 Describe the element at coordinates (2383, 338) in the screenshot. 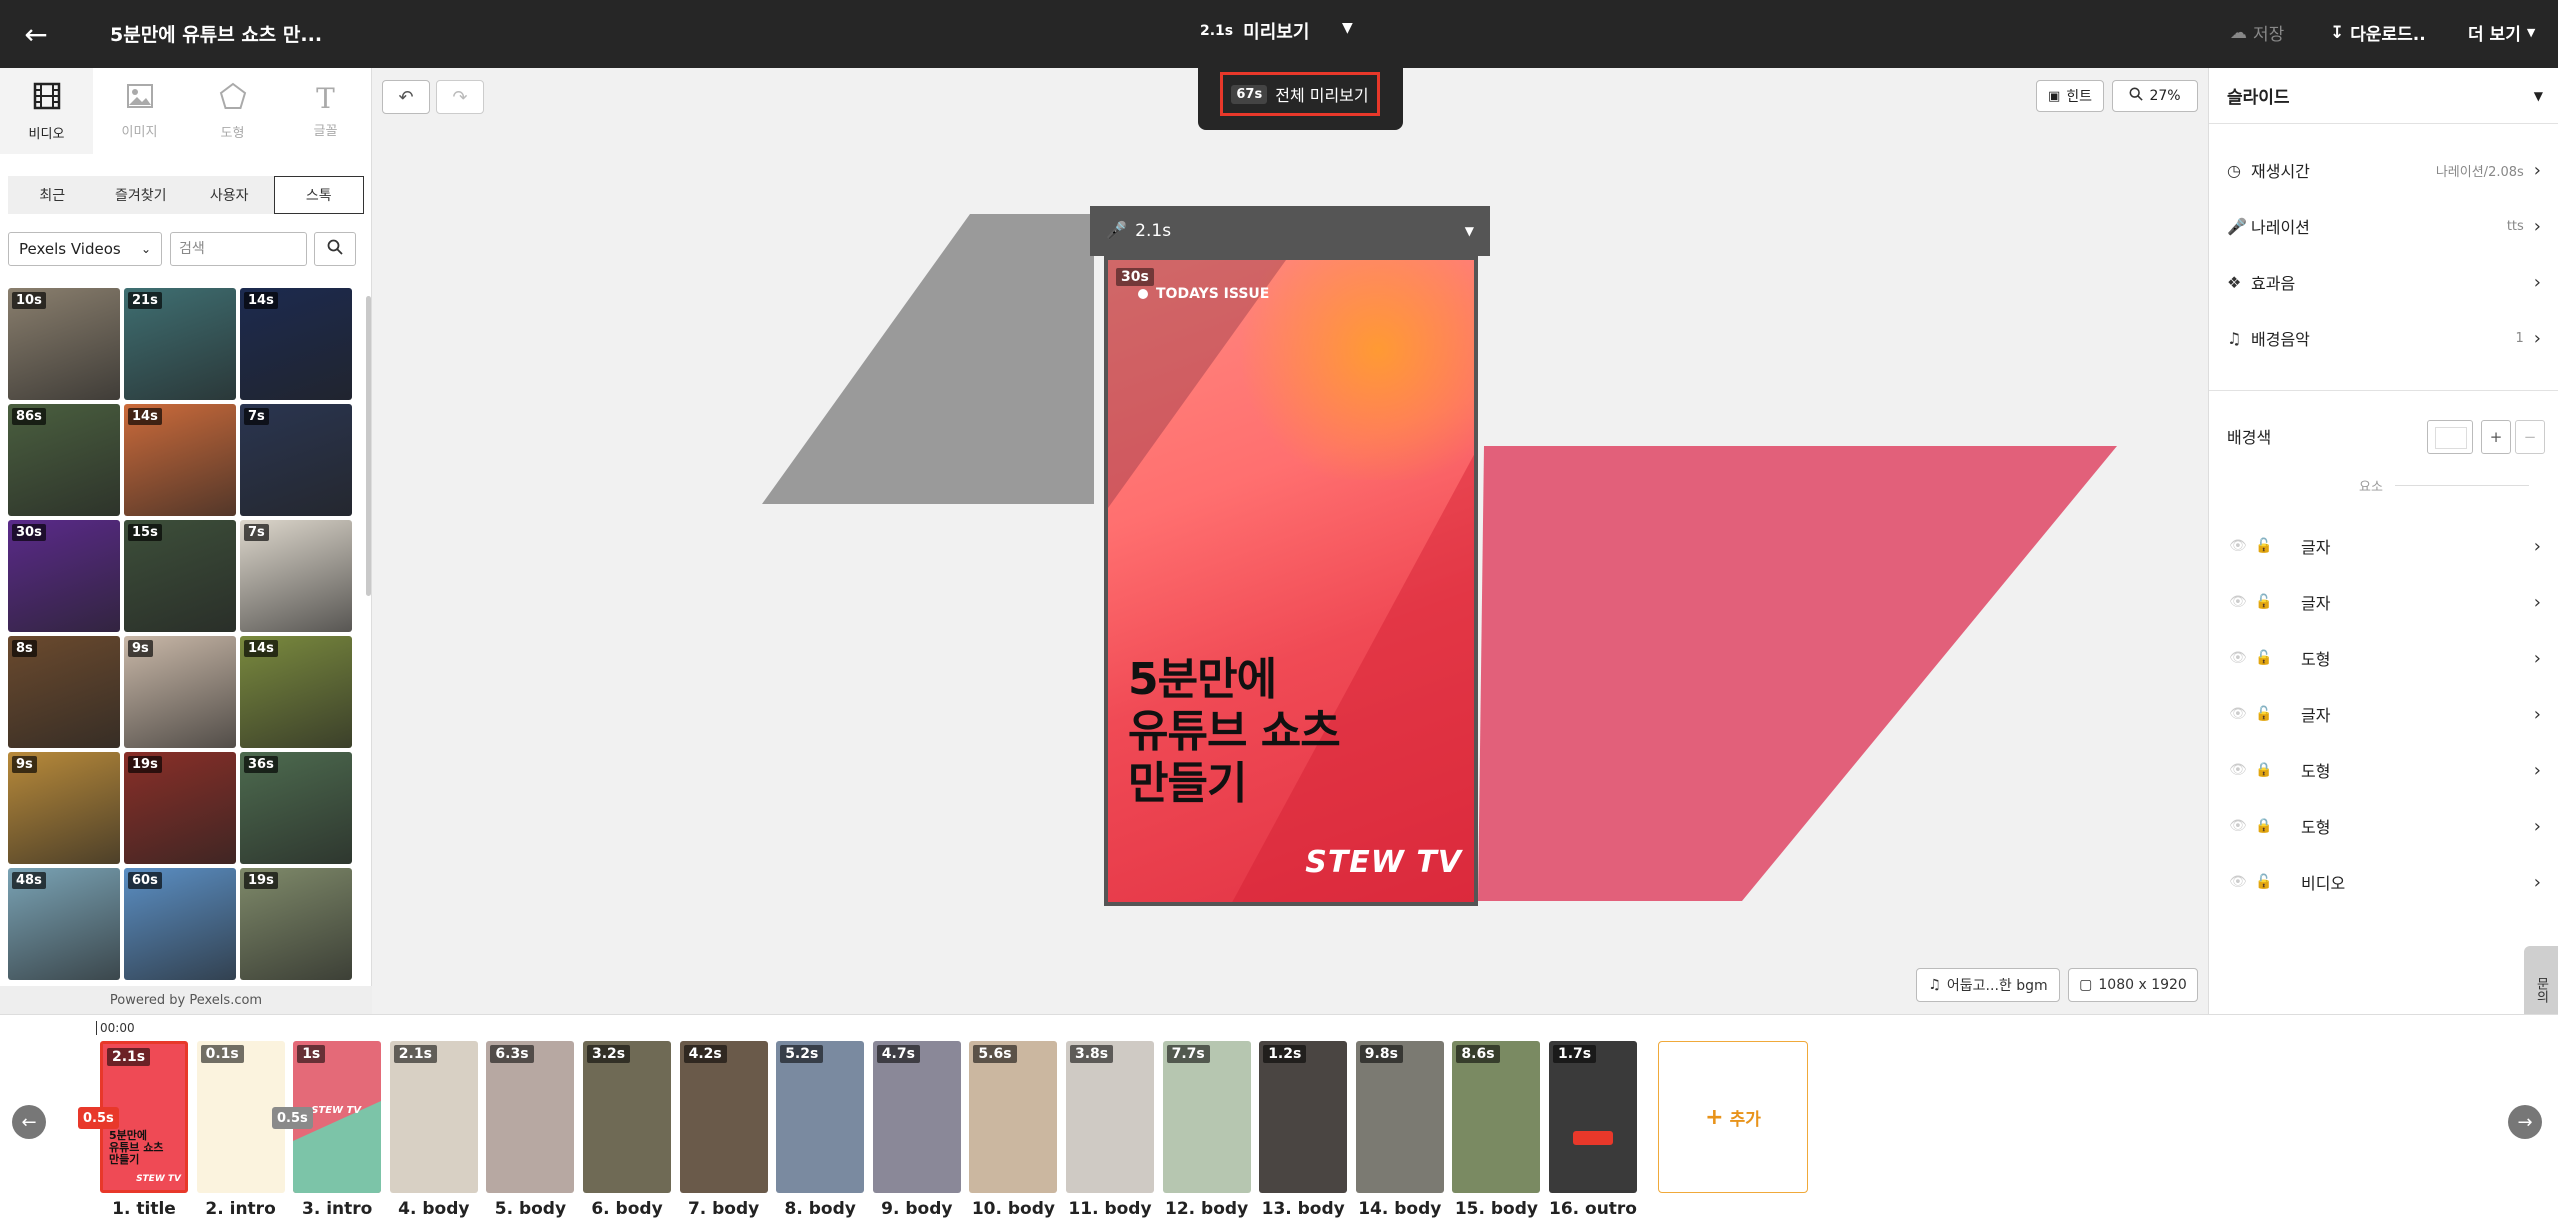

I see `setting-bgm: ♫ 배경음악 1 ›` at that location.